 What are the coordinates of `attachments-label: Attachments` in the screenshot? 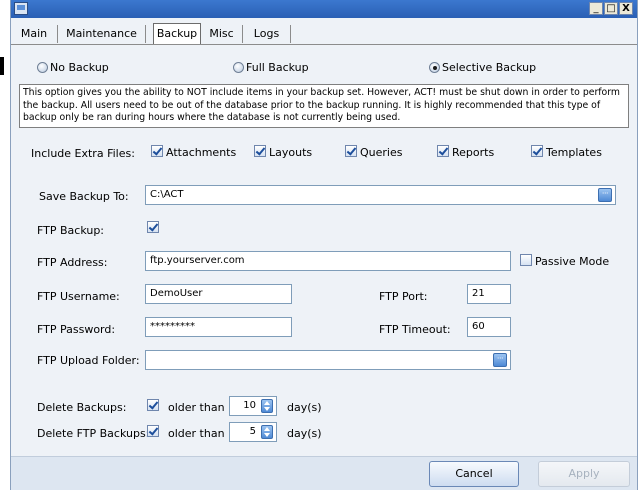 It's located at (201, 152).